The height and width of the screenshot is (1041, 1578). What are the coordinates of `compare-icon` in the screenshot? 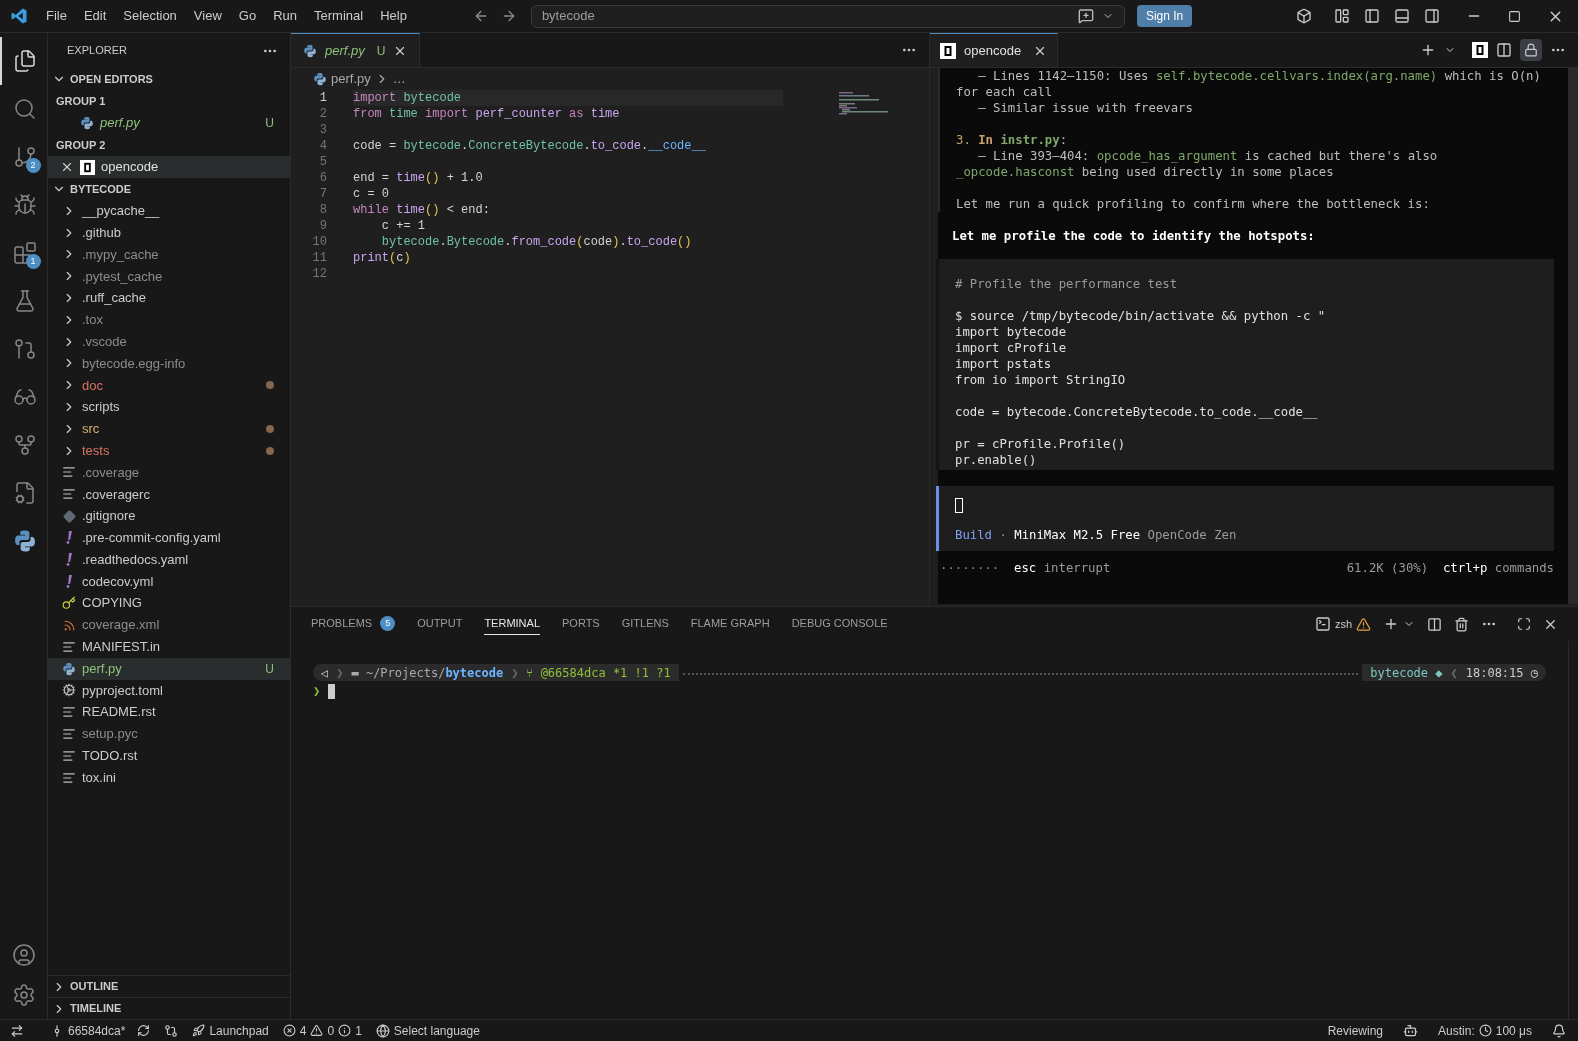 It's located at (171, 1030).